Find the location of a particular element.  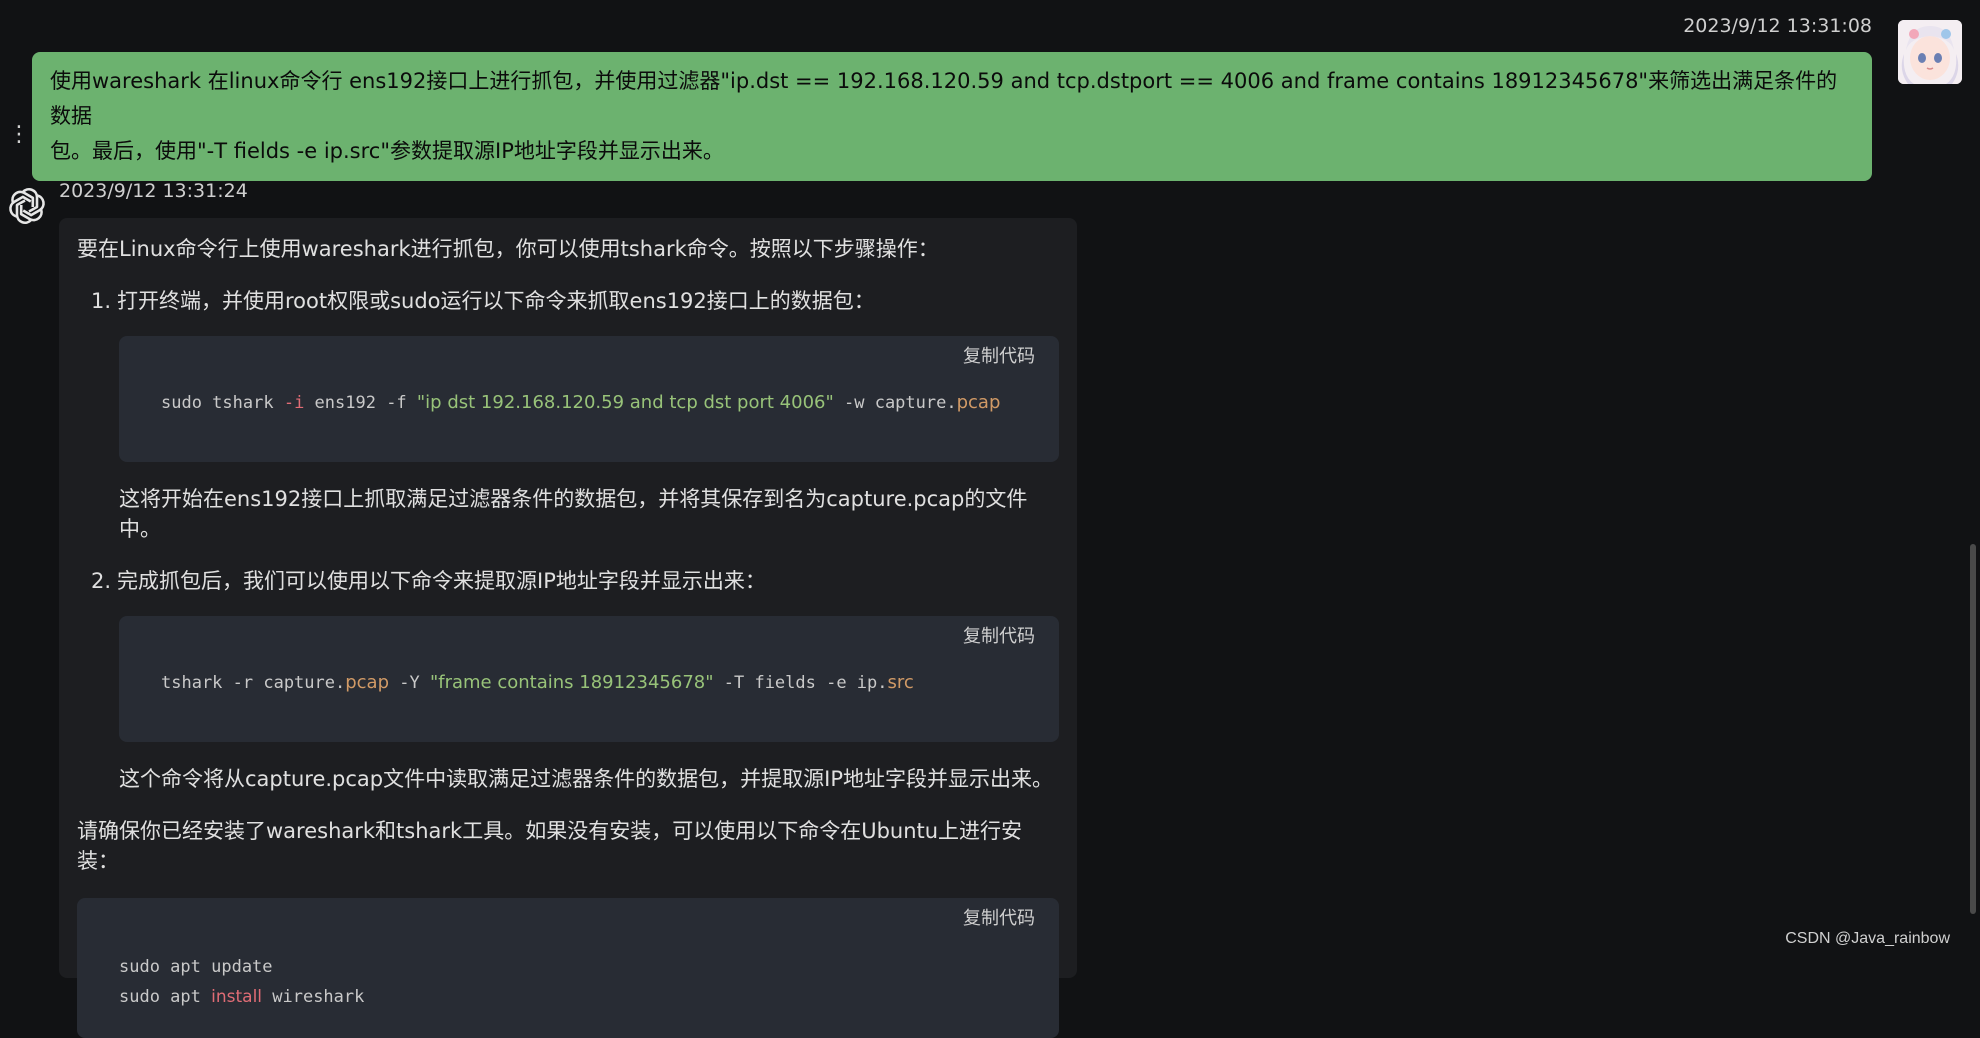

code-line: sudo apt install wireshark is located at coordinates (242, 997).